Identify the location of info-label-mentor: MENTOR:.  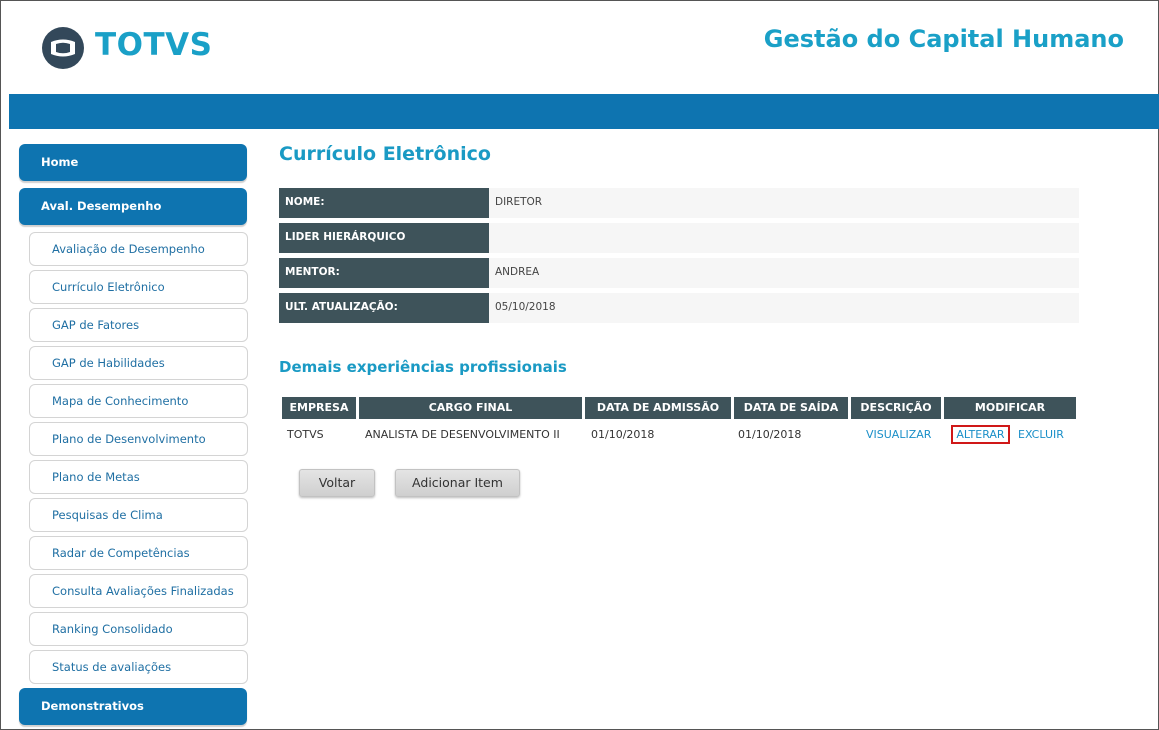
(384, 273).